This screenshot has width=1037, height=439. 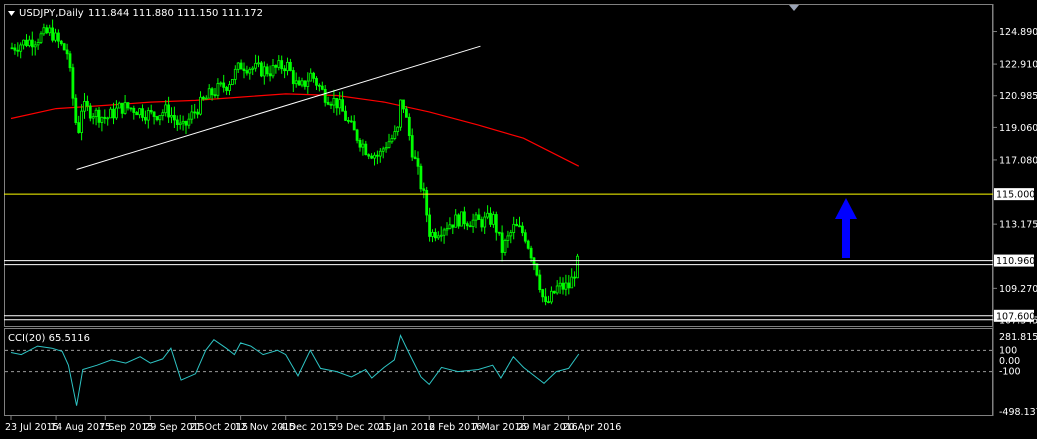 I want to click on cci-tick-label: -498.1371, so click(x=1018, y=412).